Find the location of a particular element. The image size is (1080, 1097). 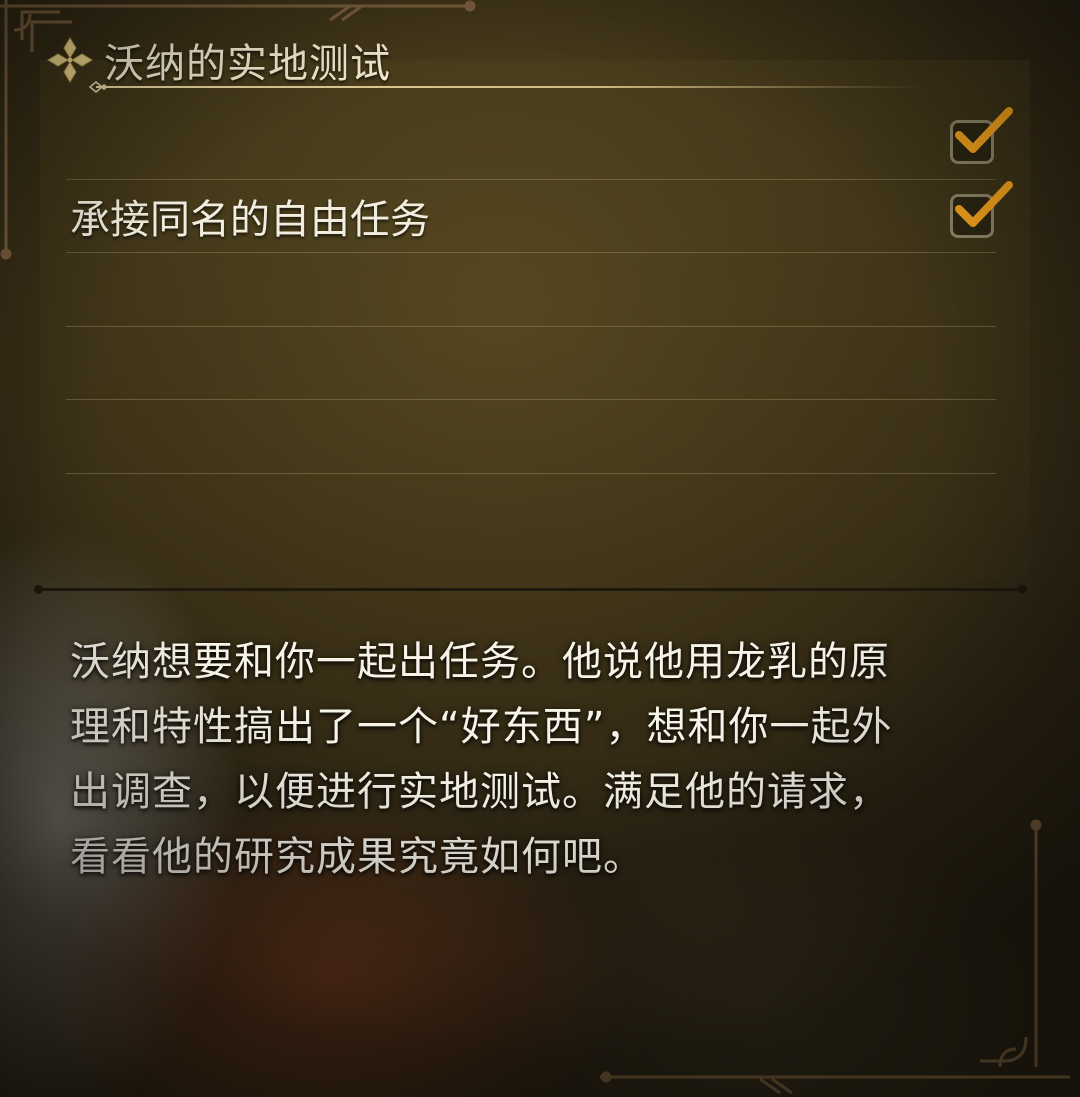

quest-diamond-icon is located at coordinates (70, 60).